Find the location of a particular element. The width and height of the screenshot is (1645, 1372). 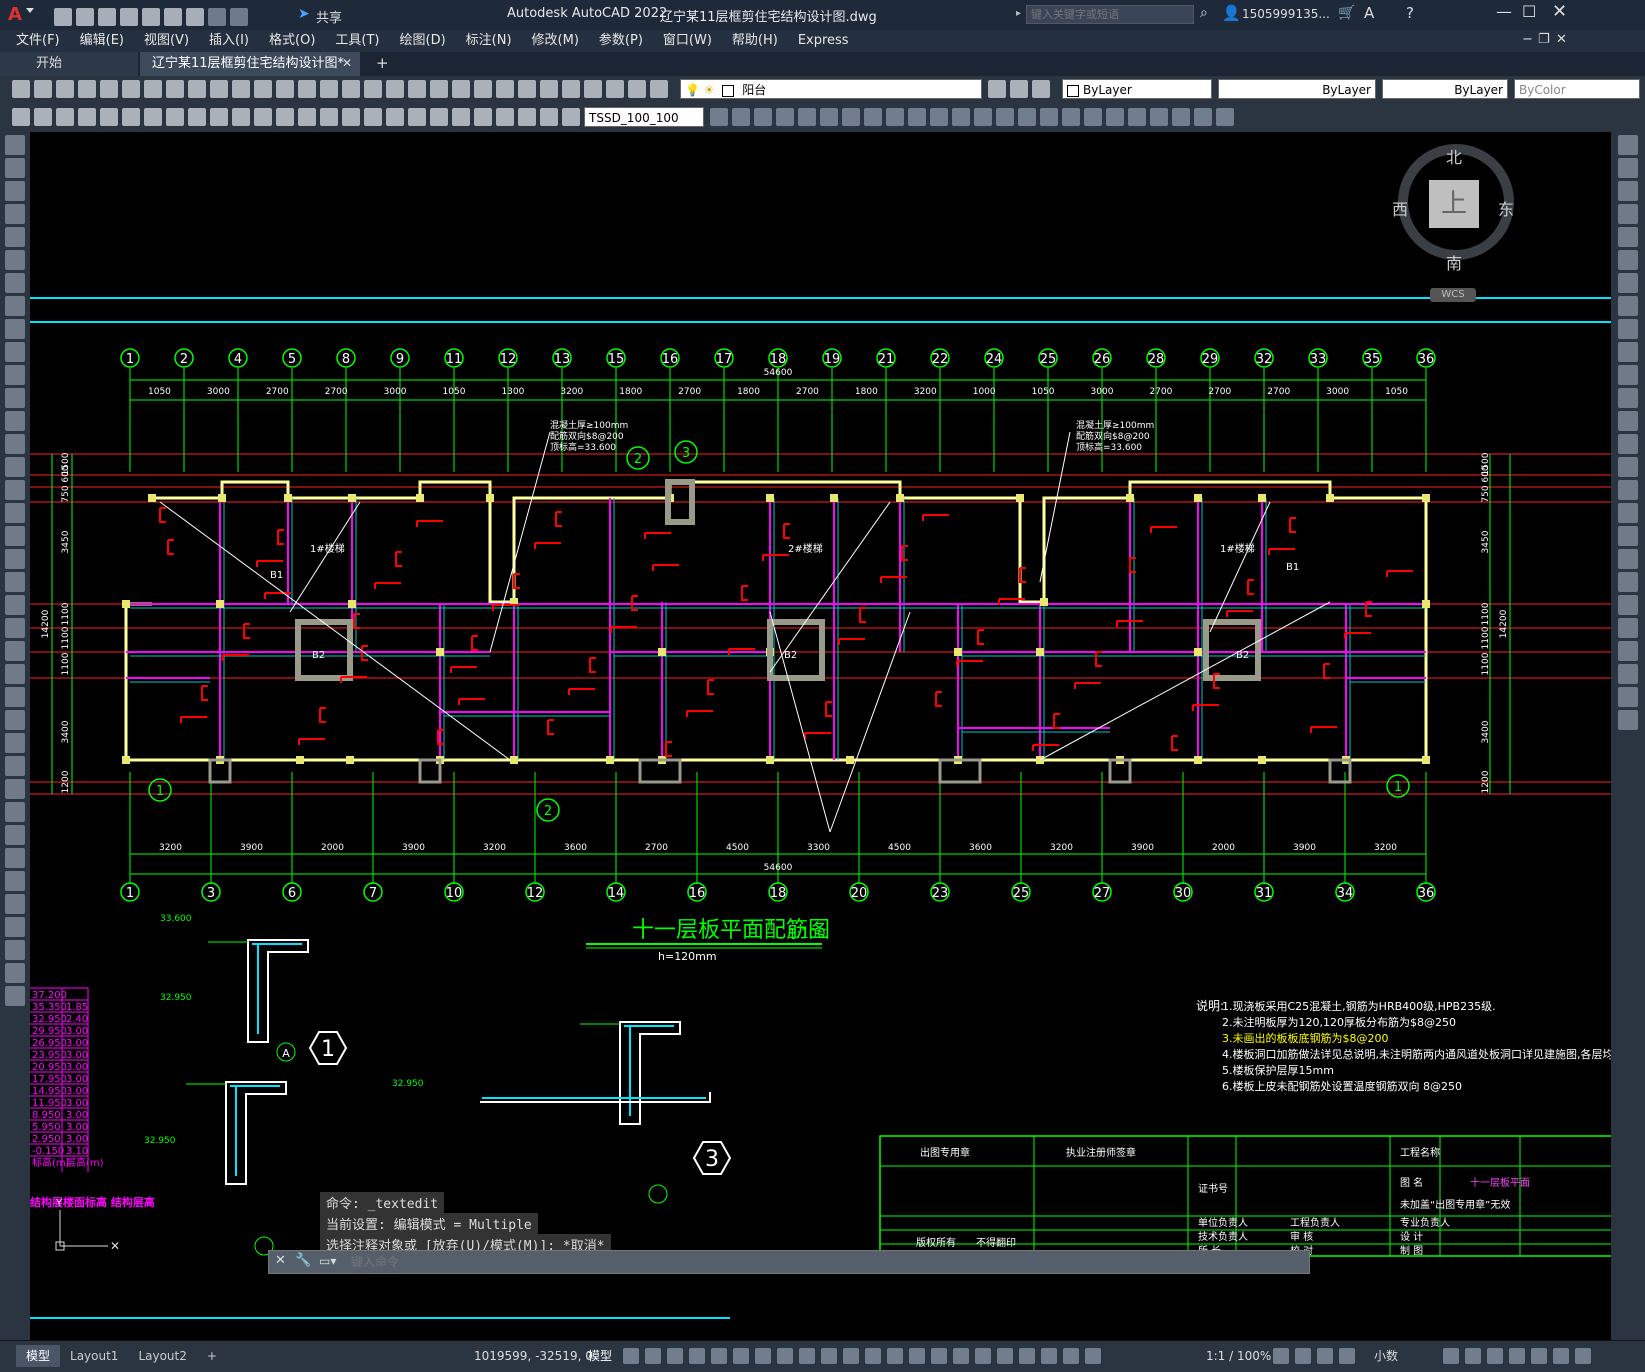

tab-close-icon: ✕ is located at coordinates (347, 63).